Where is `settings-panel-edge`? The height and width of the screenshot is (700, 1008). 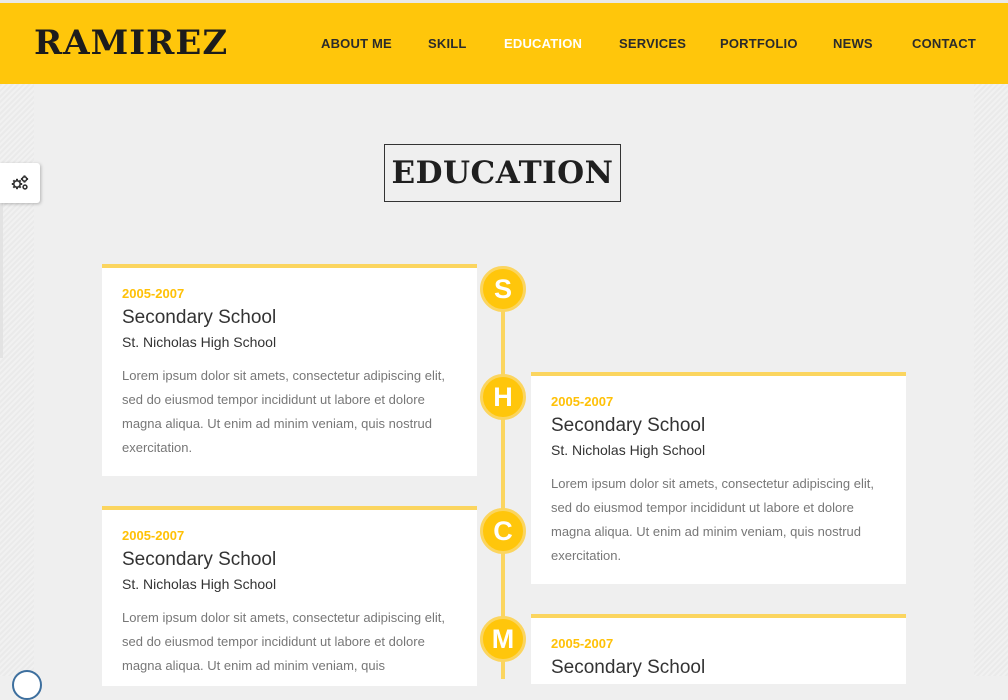 settings-panel-edge is located at coordinates (1, 280).